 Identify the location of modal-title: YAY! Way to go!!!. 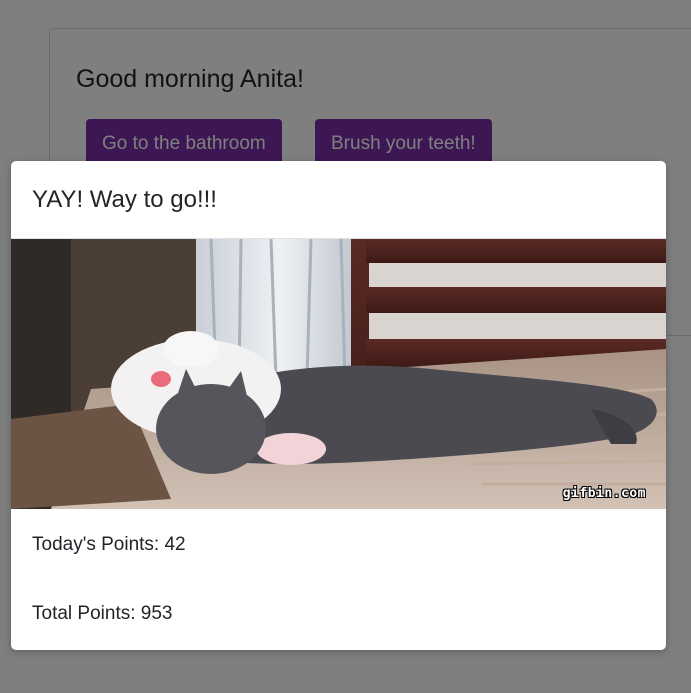
(124, 199).